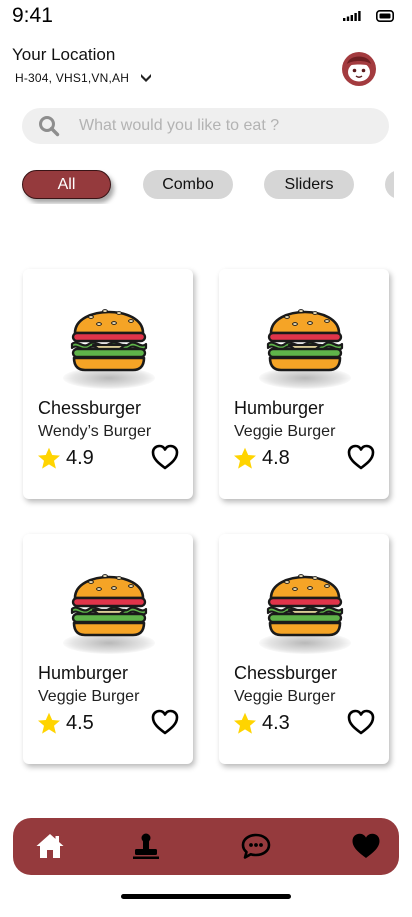  Describe the element at coordinates (206, 846) in the screenshot. I see `bottom-nav` at that location.